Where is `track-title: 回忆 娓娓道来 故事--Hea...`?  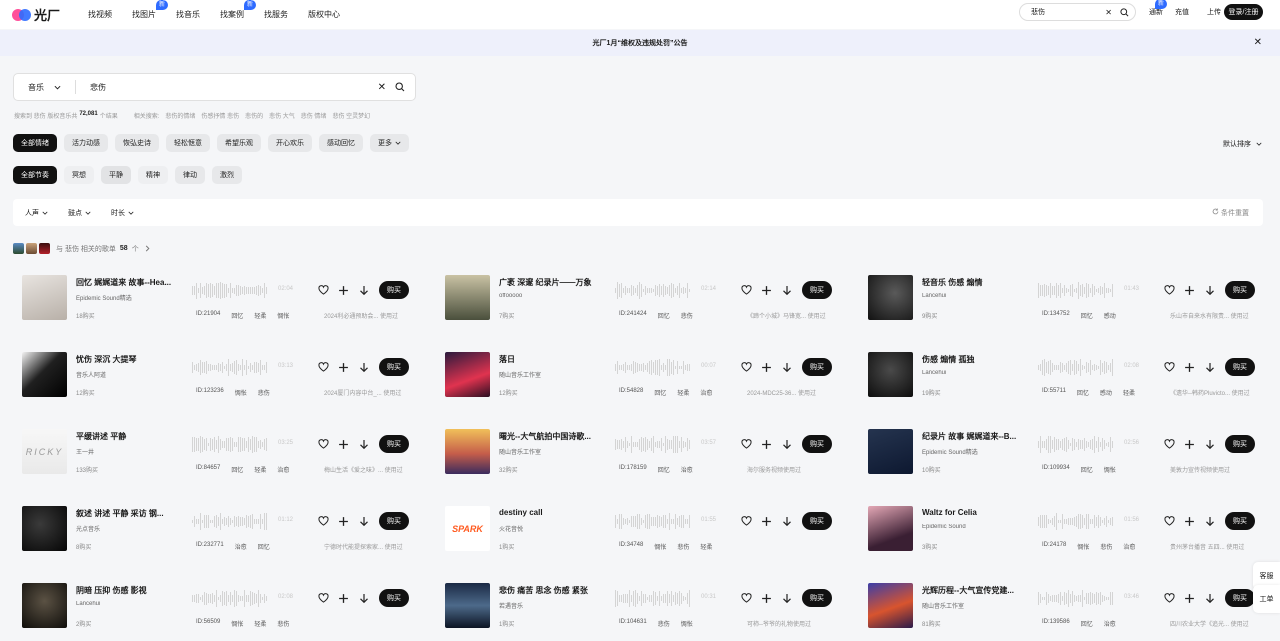
track-title: 回忆 娓娓道来 故事--Hea... is located at coordinates (128, 282).